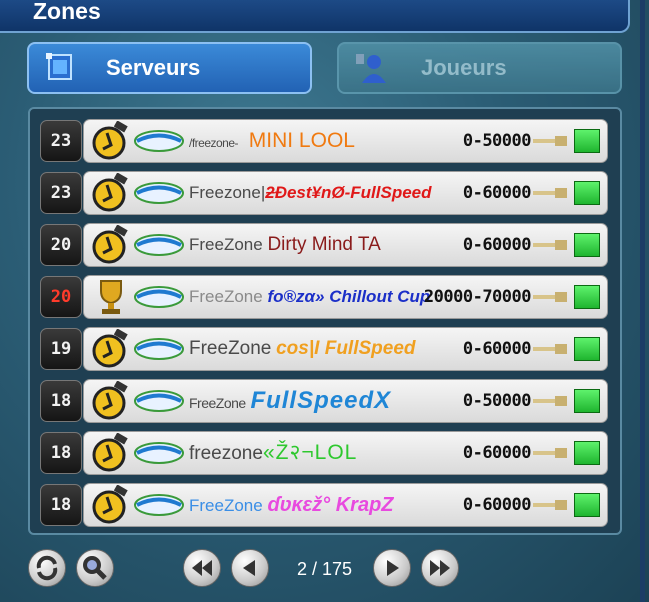 Image resolution: width=649 pixels, height=602 pixels. What do you see at coordinates (642, 301) in the screenshot?
I see `window-border` at bounding box center [642, 301].